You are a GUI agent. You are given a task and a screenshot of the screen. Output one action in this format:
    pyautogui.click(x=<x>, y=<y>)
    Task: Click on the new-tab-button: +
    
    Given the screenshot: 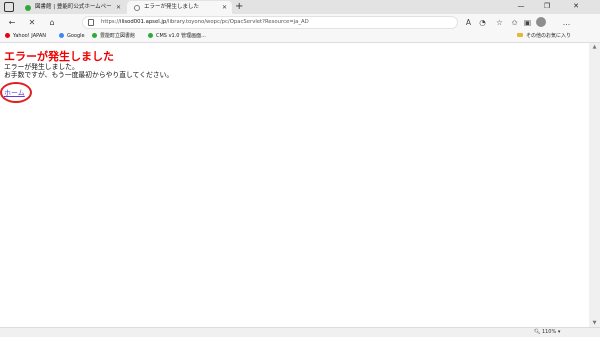 What is the action you would take?
    pyautogui.click(x=239, y=6)
    